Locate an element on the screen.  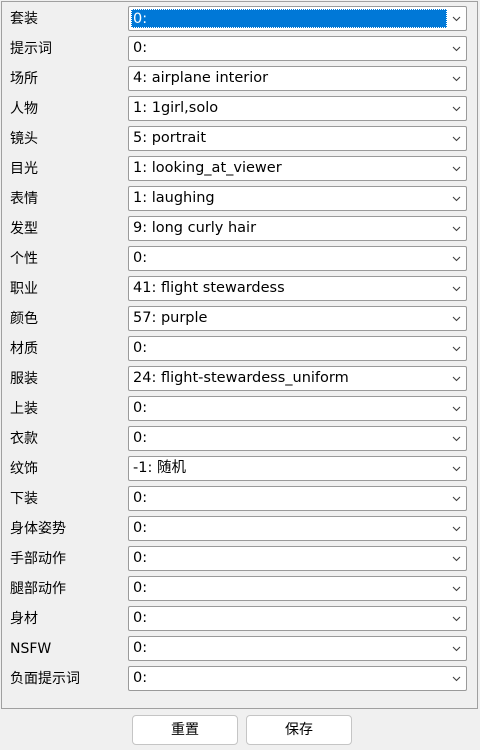
select-value: 57: purple is located at coordinates (170, 318).